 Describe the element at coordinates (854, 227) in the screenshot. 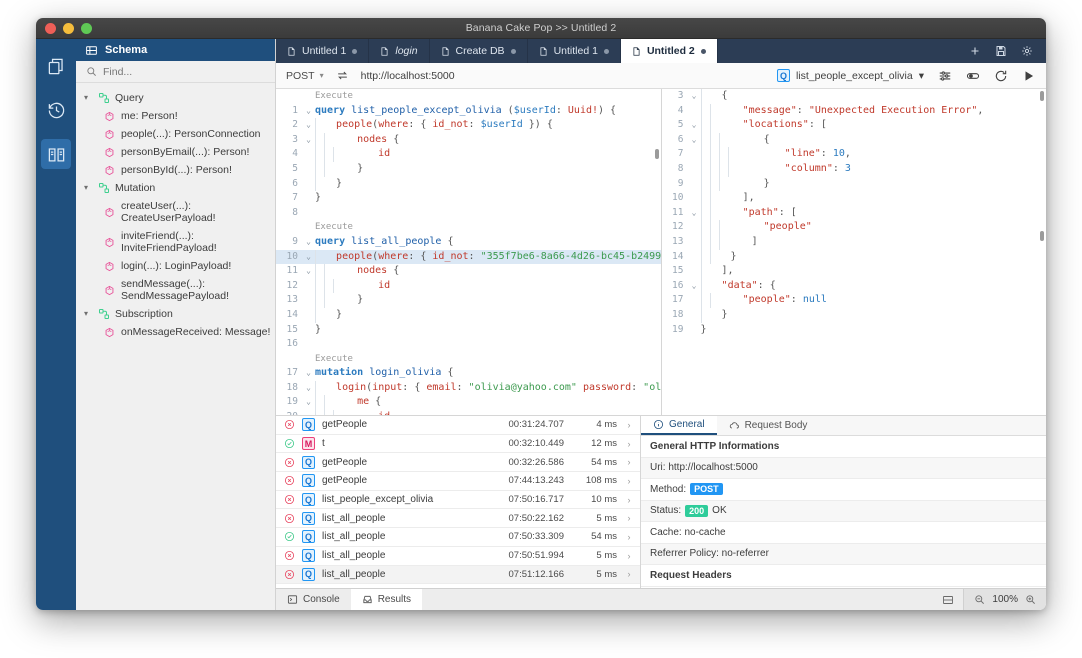

I see `response-line: 12 "people"` at that location.